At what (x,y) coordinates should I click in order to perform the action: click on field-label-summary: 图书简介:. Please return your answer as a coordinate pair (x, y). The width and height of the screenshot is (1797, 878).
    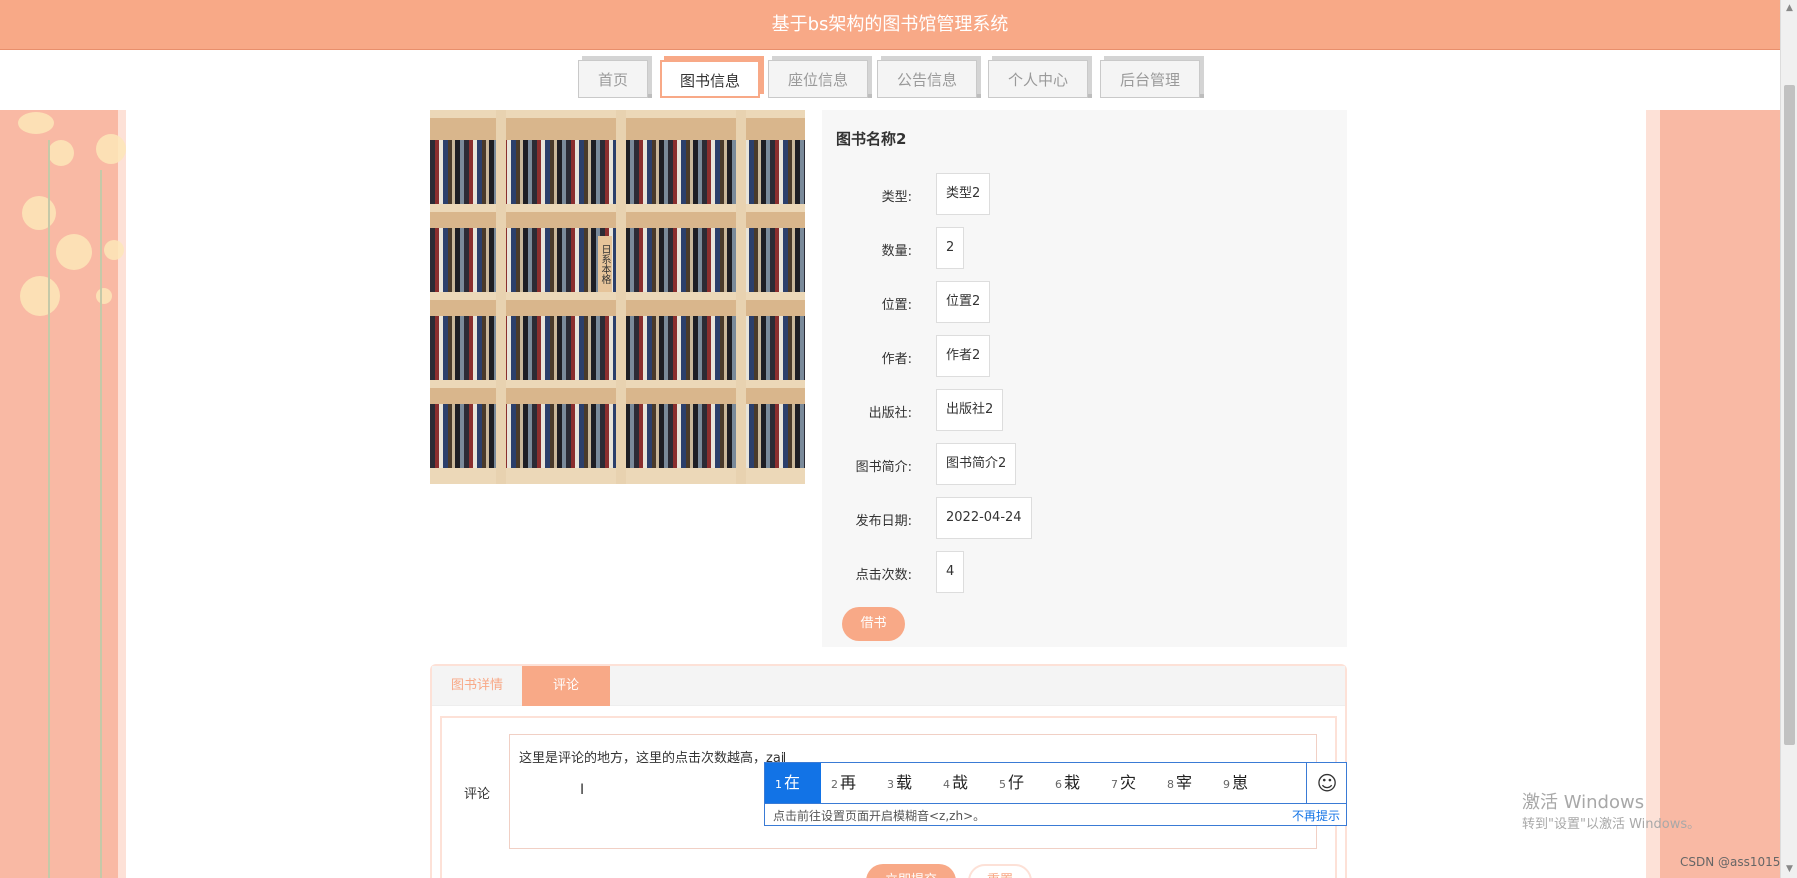
    Looking at the image, I should click on (883, 467).